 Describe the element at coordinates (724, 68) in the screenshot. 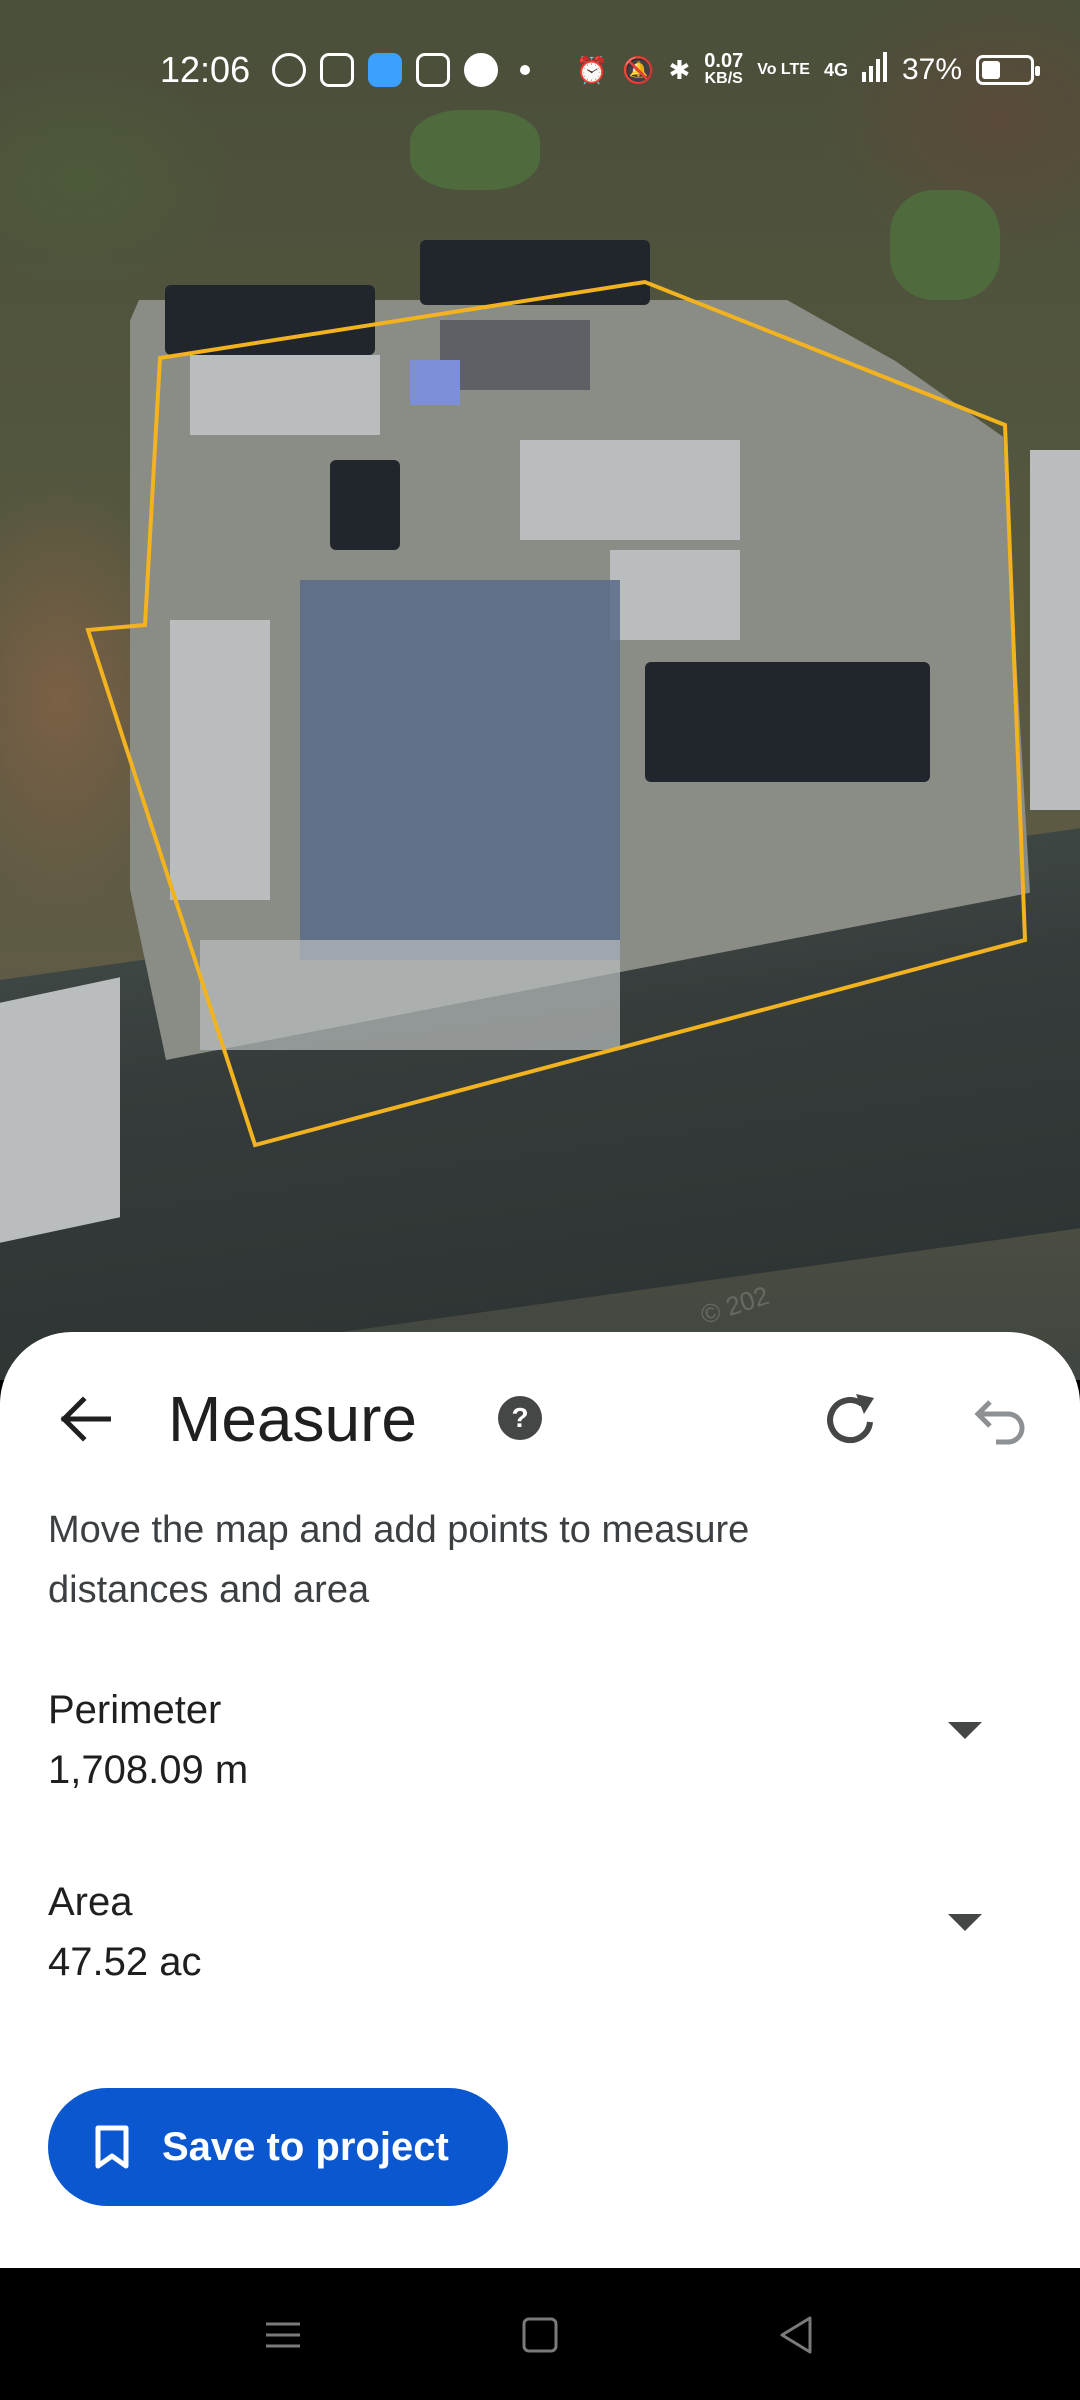

I see `net-speed: 0.07 KB/S` at that location.